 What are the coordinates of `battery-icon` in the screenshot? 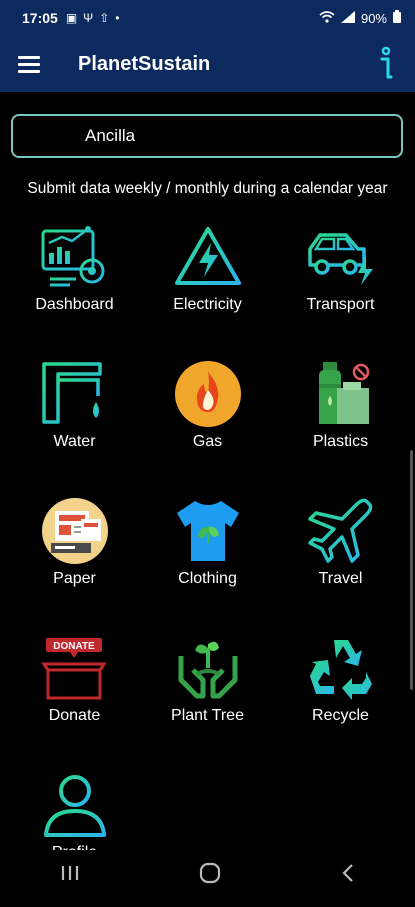 It's located at (397, 18).